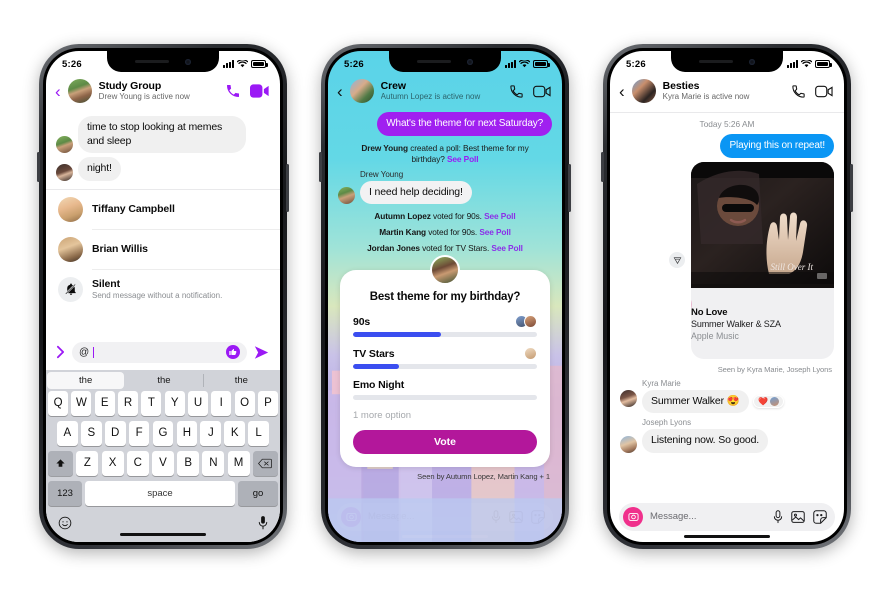 Image resolution: width=890 pixels, height=593 pixels. Describe the element at coordinates (763, 401) in the screenshot. I see `reaction-emoji: ❤️` at that location.